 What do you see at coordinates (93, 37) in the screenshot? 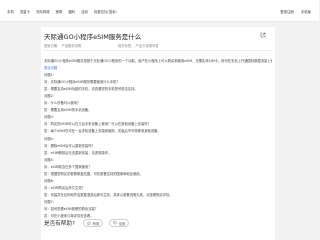
I see `article-title: 天际通GO小程序eSIM服务是什么` at bounding box center [93, 37].